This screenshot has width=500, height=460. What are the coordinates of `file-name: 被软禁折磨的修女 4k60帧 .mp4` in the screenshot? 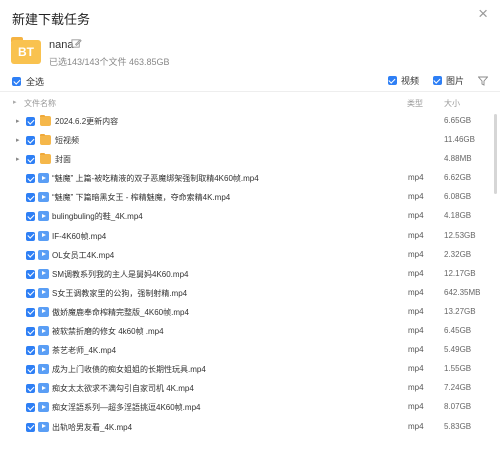 It's located at (108, 332).